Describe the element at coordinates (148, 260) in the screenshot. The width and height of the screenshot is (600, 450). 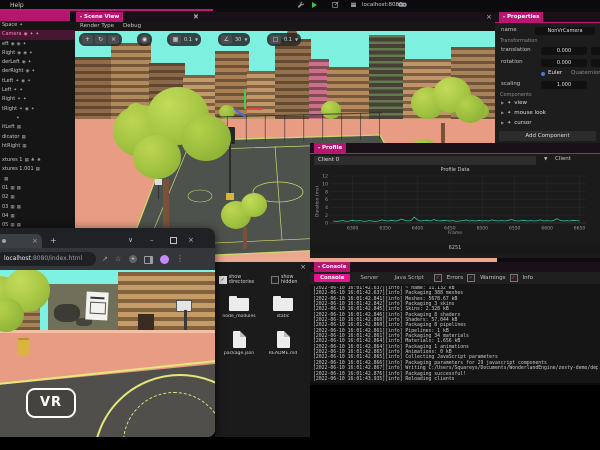
I see `side-panel-icon` at that location.